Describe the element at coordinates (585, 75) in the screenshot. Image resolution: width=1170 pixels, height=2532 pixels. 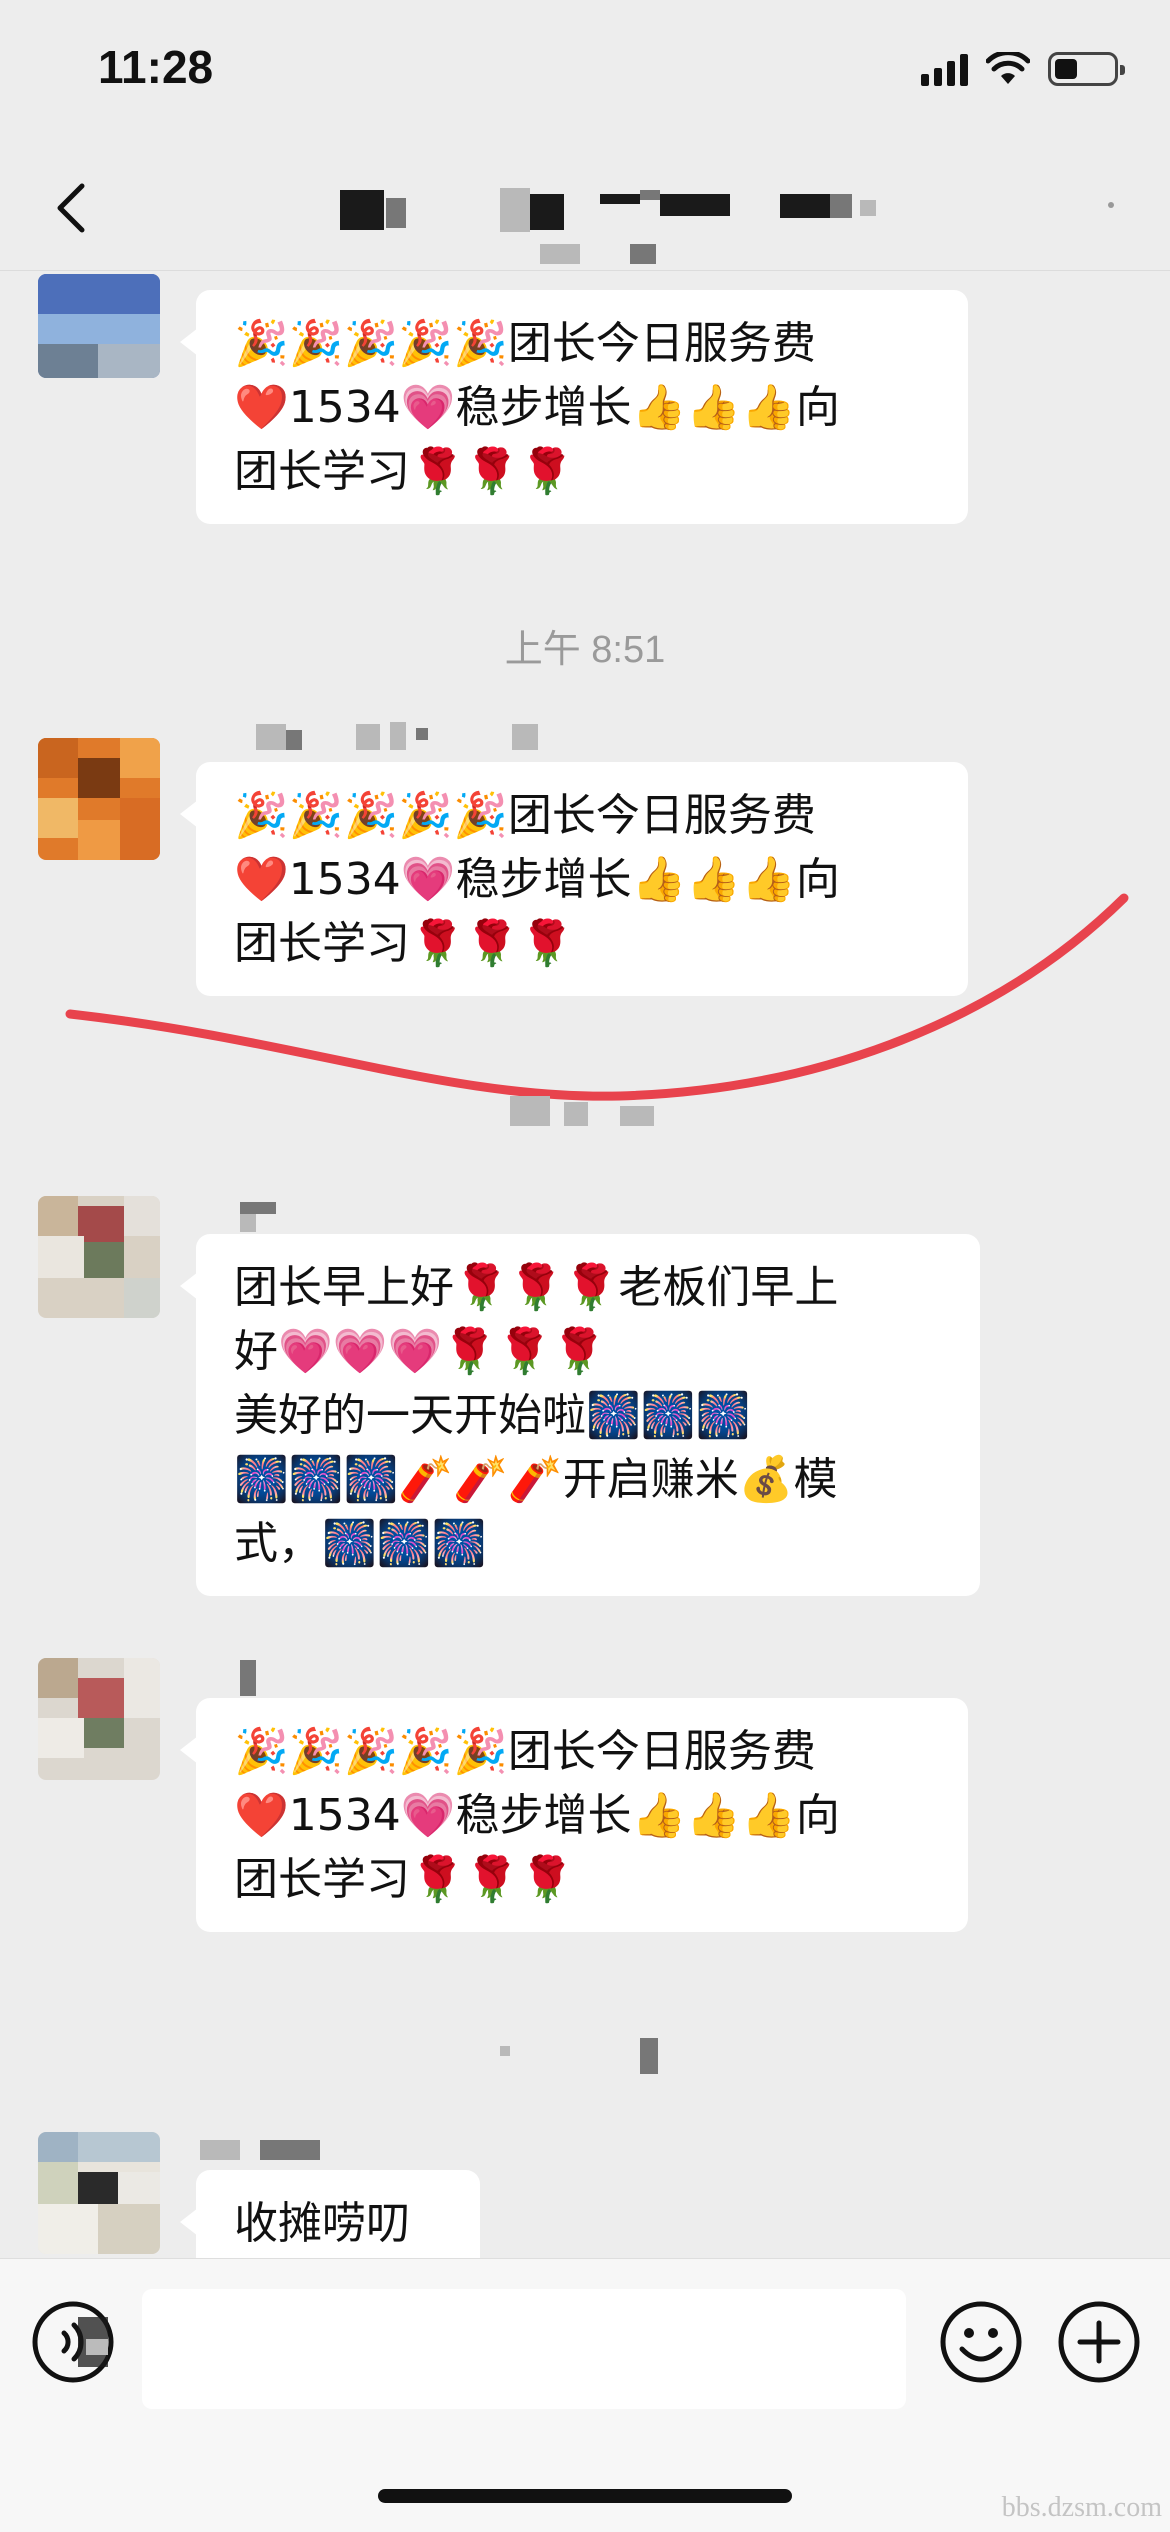
I see `status-bar: 11:28` at that location.